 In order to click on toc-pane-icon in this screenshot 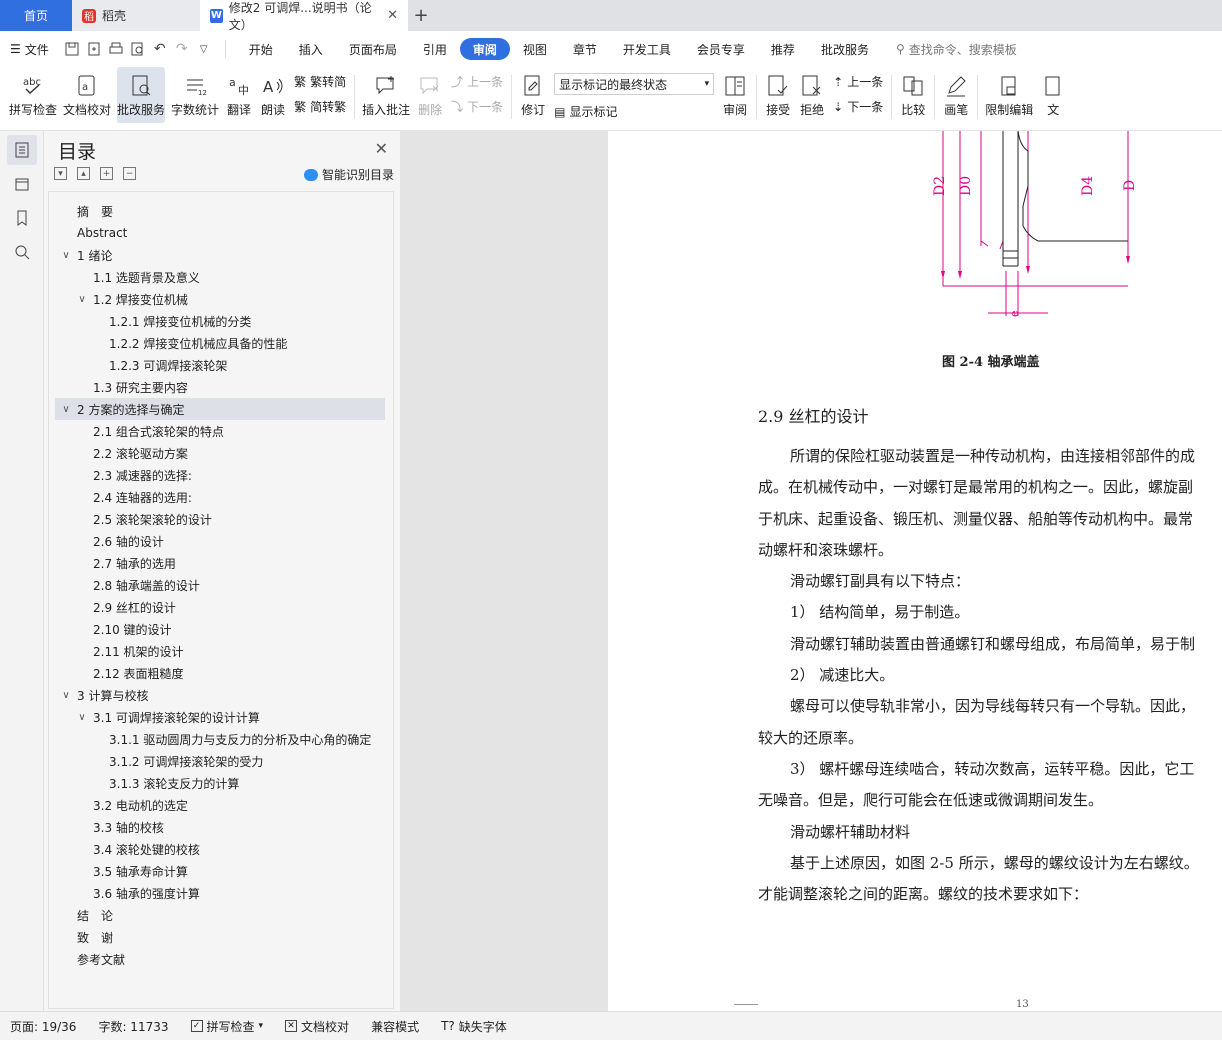, I will do `click(22, 150)`.